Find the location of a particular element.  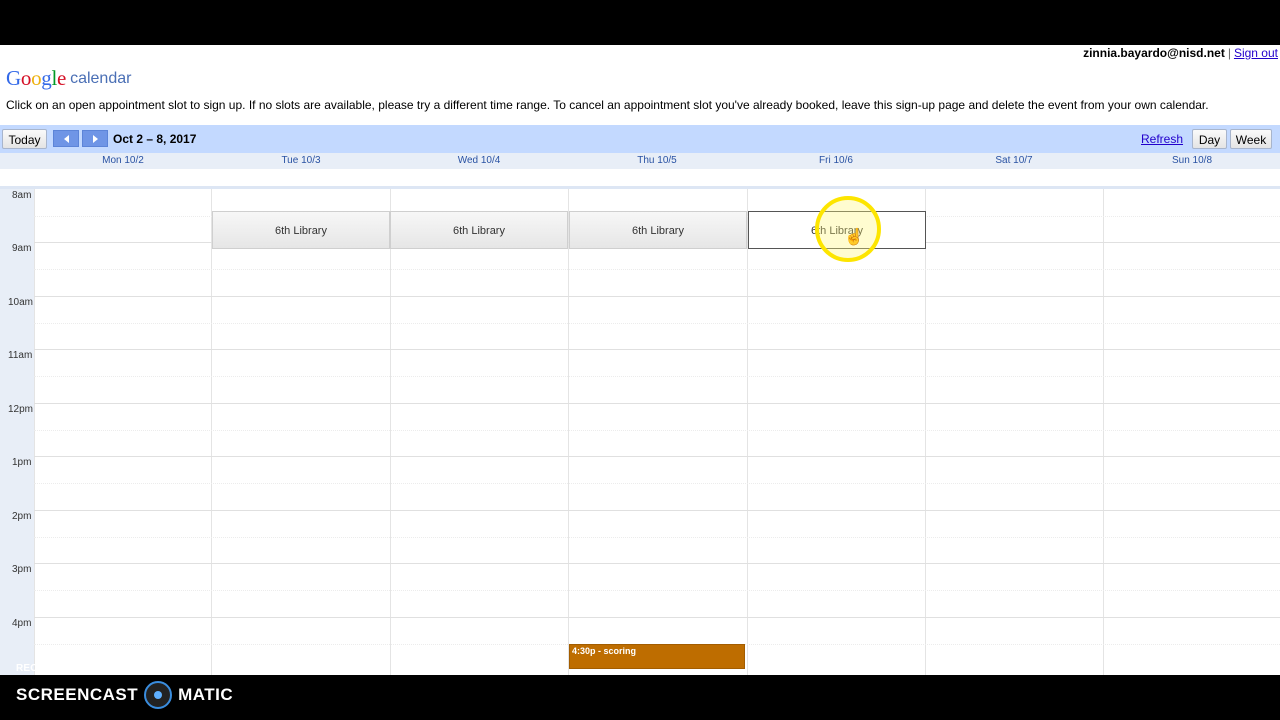

chevron-left-icon is located at coordinates (66, 139).